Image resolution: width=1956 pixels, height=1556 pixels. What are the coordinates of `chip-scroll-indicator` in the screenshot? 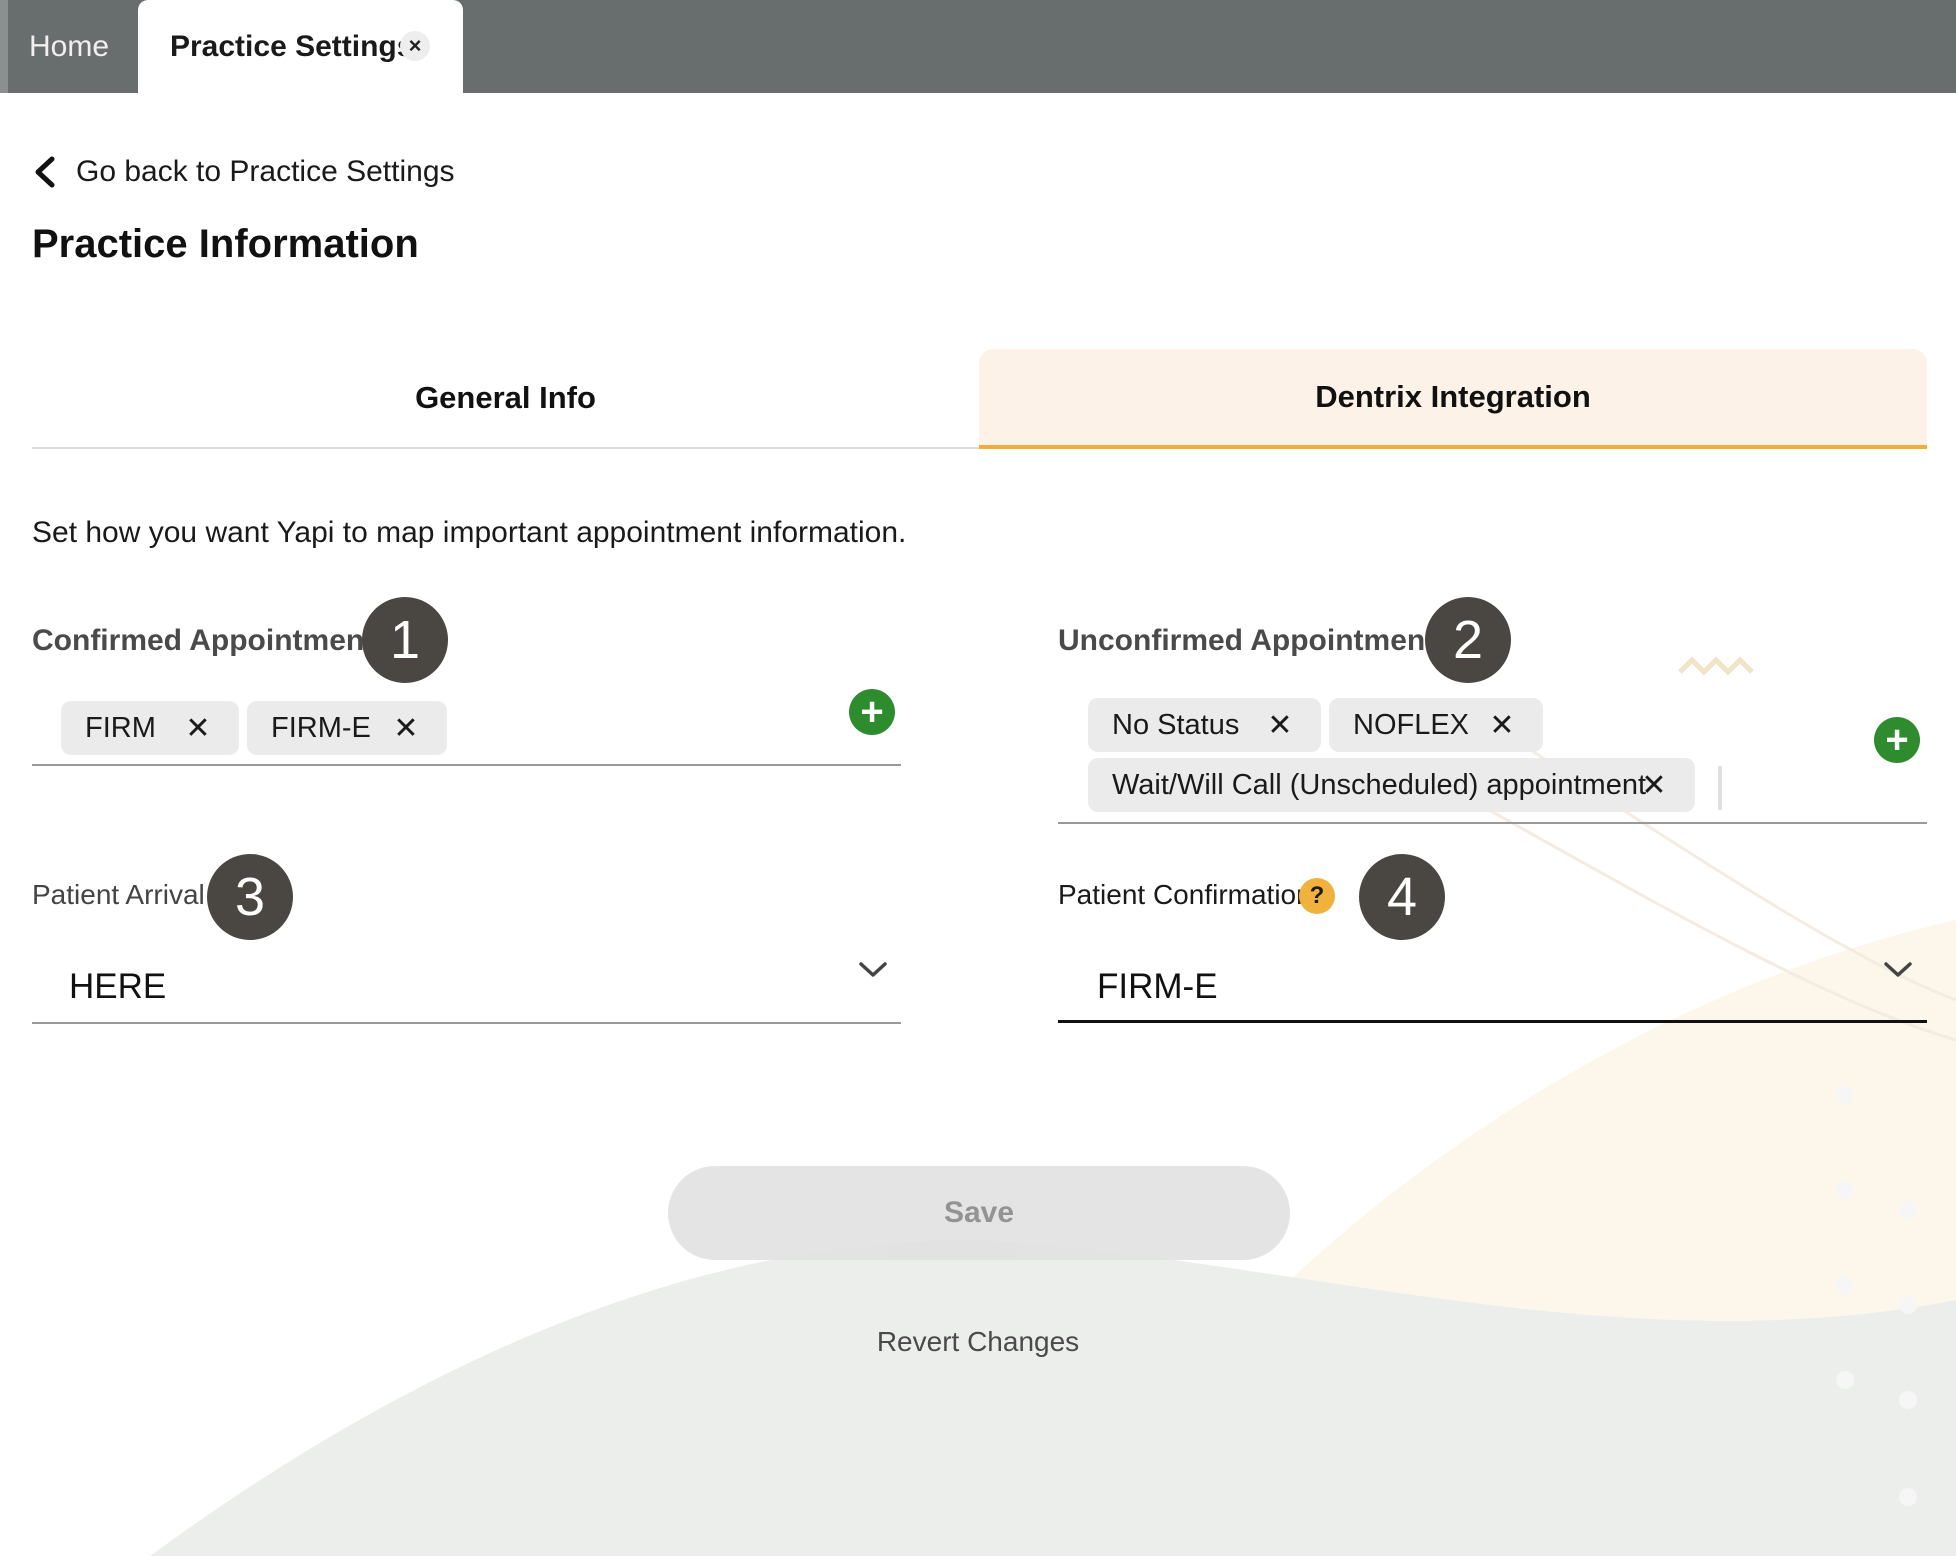 It's located at (1720, 788).